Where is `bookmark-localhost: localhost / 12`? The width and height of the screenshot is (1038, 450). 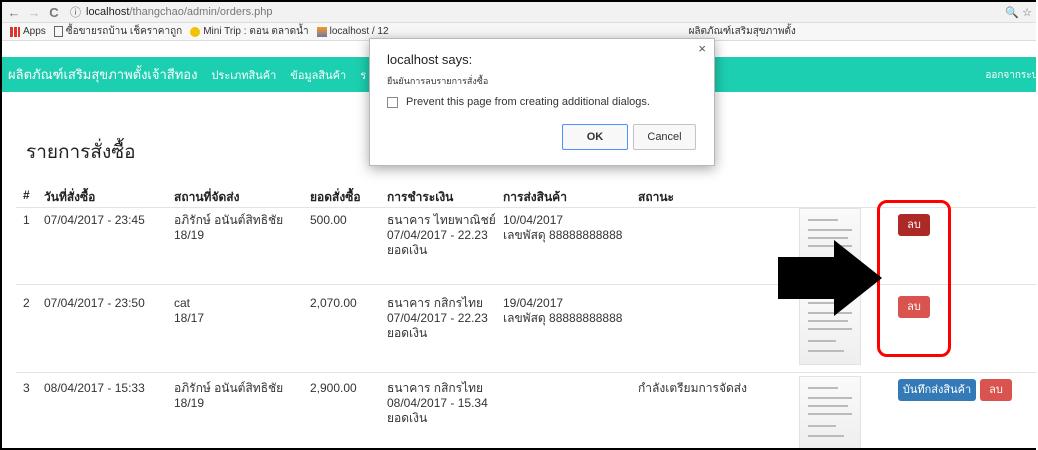 bookmark-localhost: localhost / 12 is located at coordinates (352, 31).